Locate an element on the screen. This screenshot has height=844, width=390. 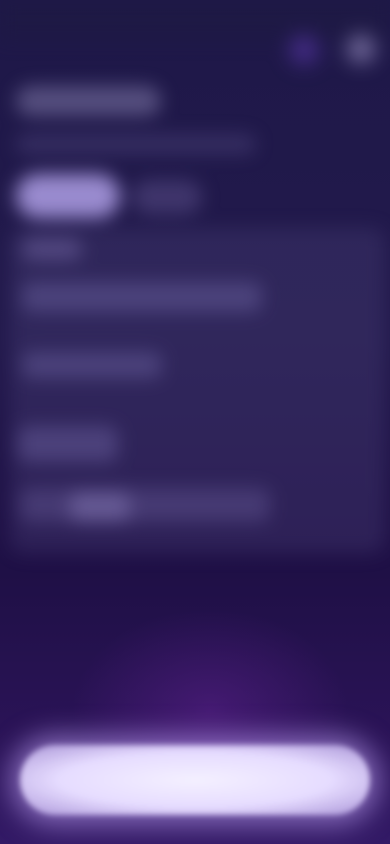
list-item-thumbnail is located at coordinates (100, 507).